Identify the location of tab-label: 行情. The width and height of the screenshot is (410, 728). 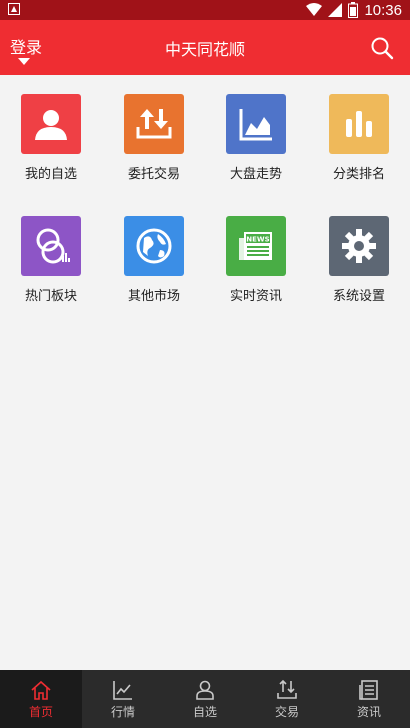
(122, 711).